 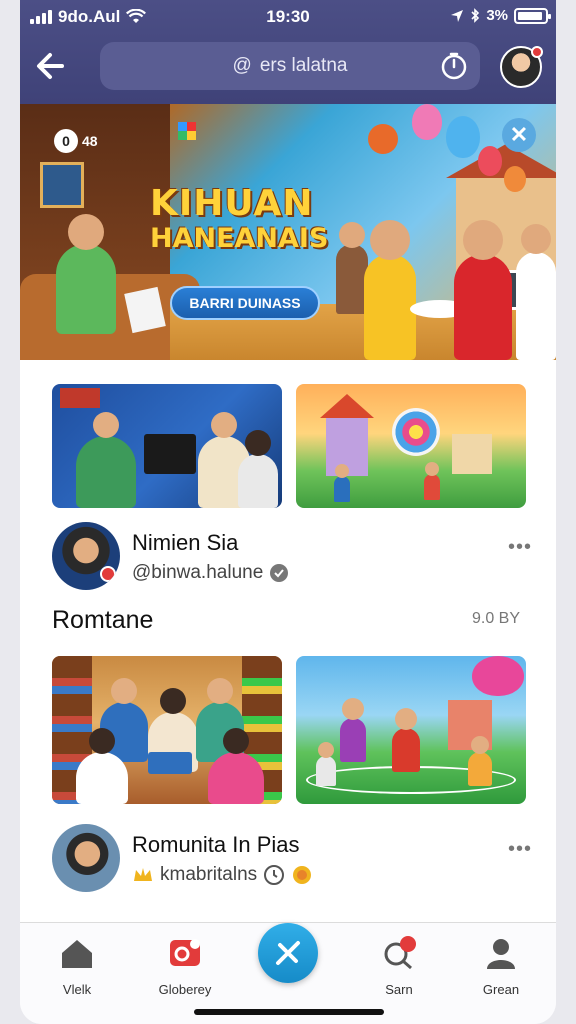 What do you see at coordinates (279, 573) in the screenshot?
I see `verified-icon` at bounding box center [279, 573].